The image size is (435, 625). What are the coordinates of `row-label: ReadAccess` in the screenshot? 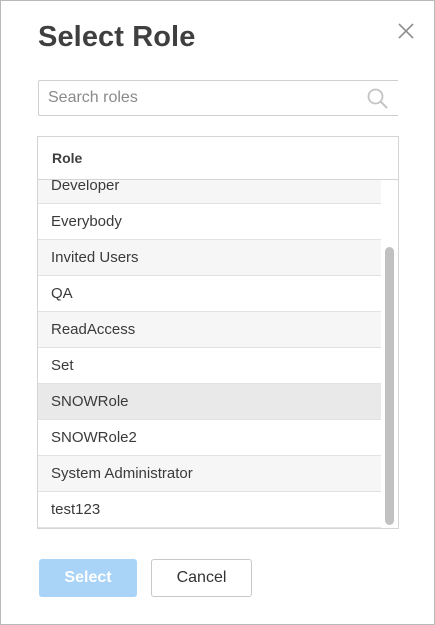 It's located at (93, 329).